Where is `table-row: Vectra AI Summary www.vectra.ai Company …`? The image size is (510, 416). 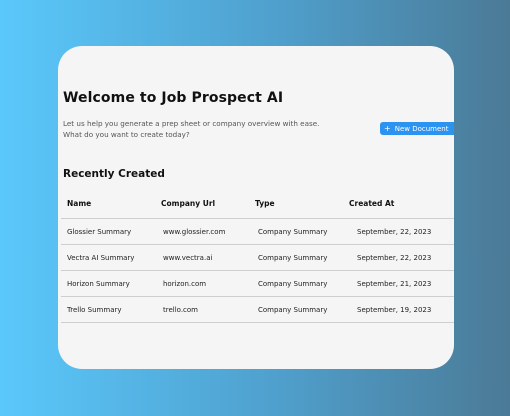
table-row: Vectra AI Summary www.vectra.ai Company … is located at coordinates (257, 258).